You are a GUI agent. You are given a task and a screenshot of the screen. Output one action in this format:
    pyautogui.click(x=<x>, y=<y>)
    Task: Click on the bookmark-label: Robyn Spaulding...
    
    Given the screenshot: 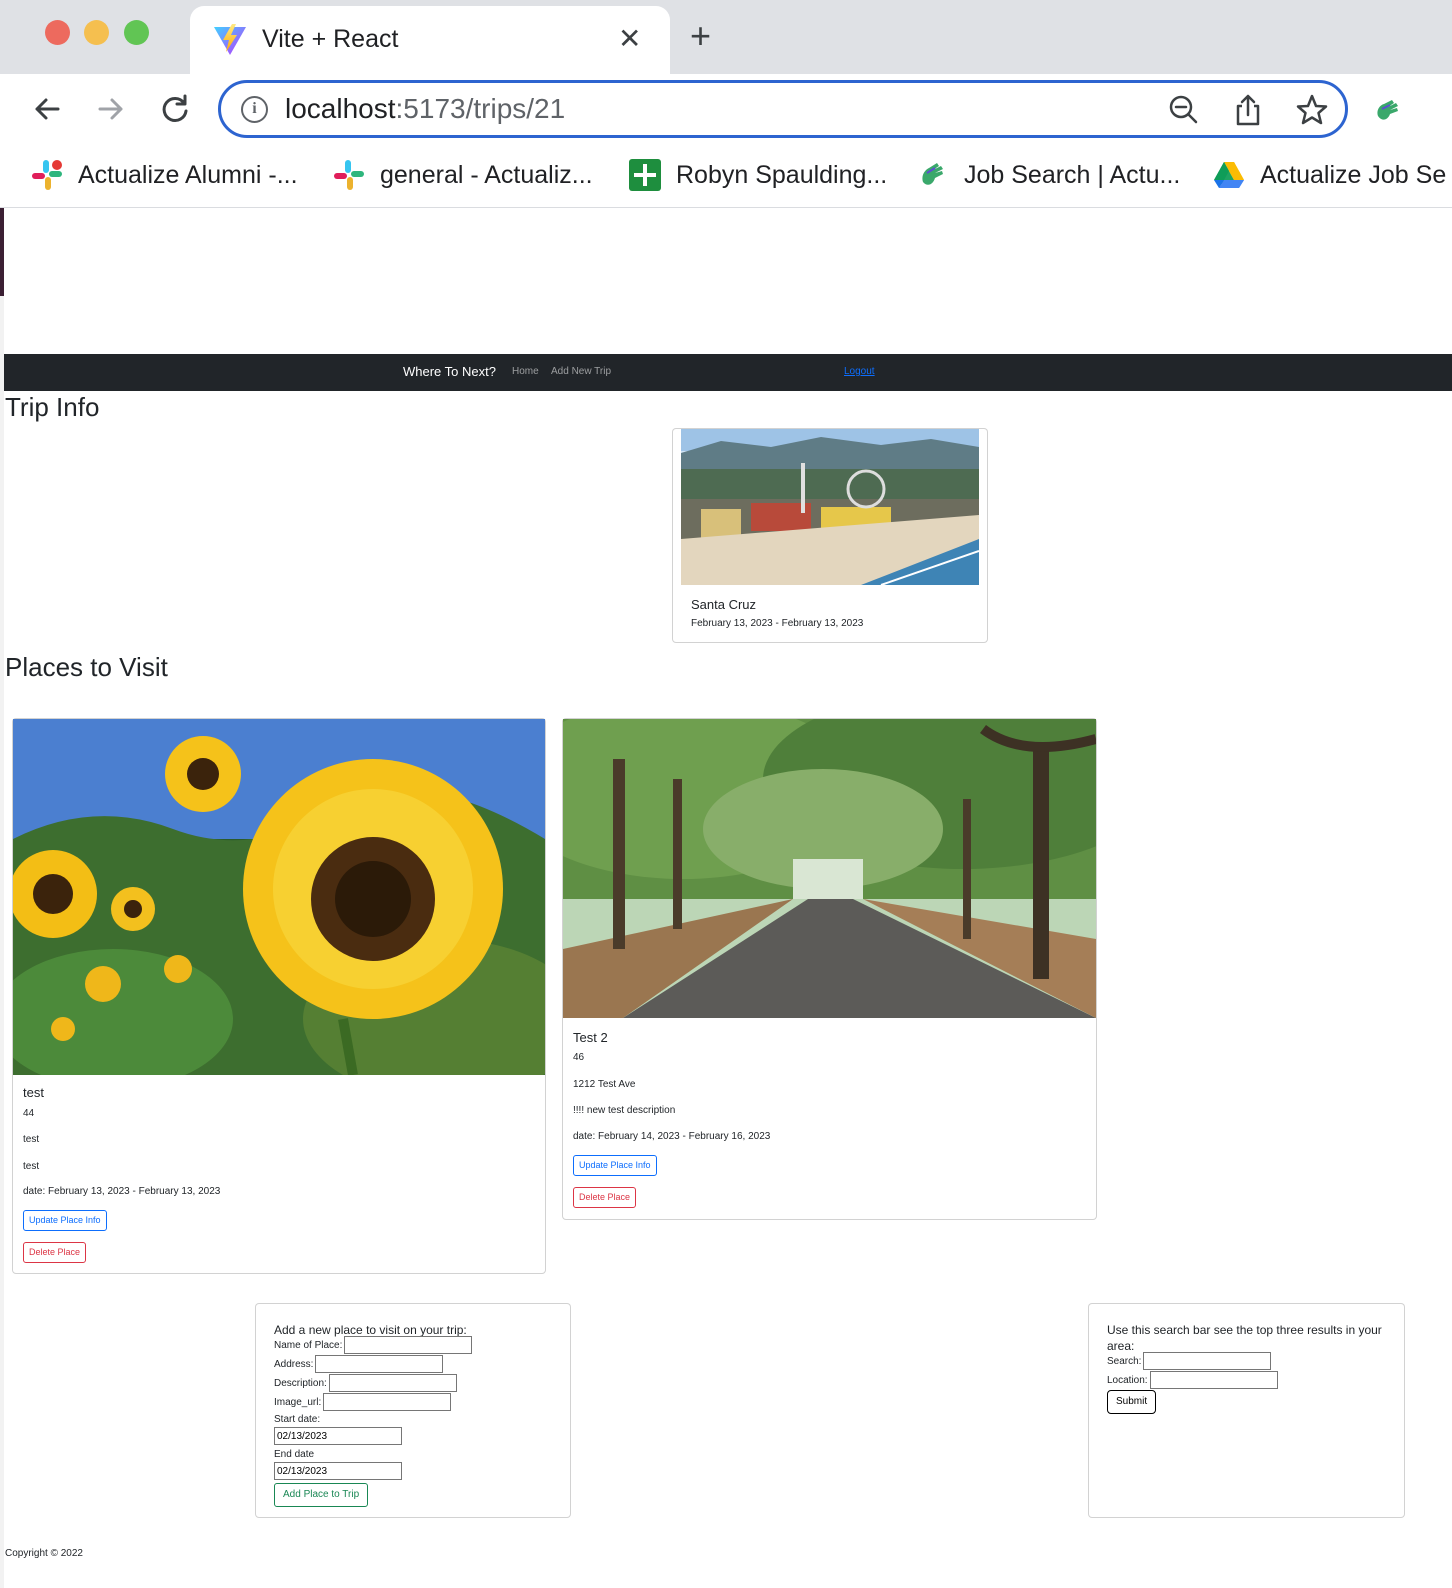 What is the action you would take?
    pyautogui.click(x=782, y=174)
    